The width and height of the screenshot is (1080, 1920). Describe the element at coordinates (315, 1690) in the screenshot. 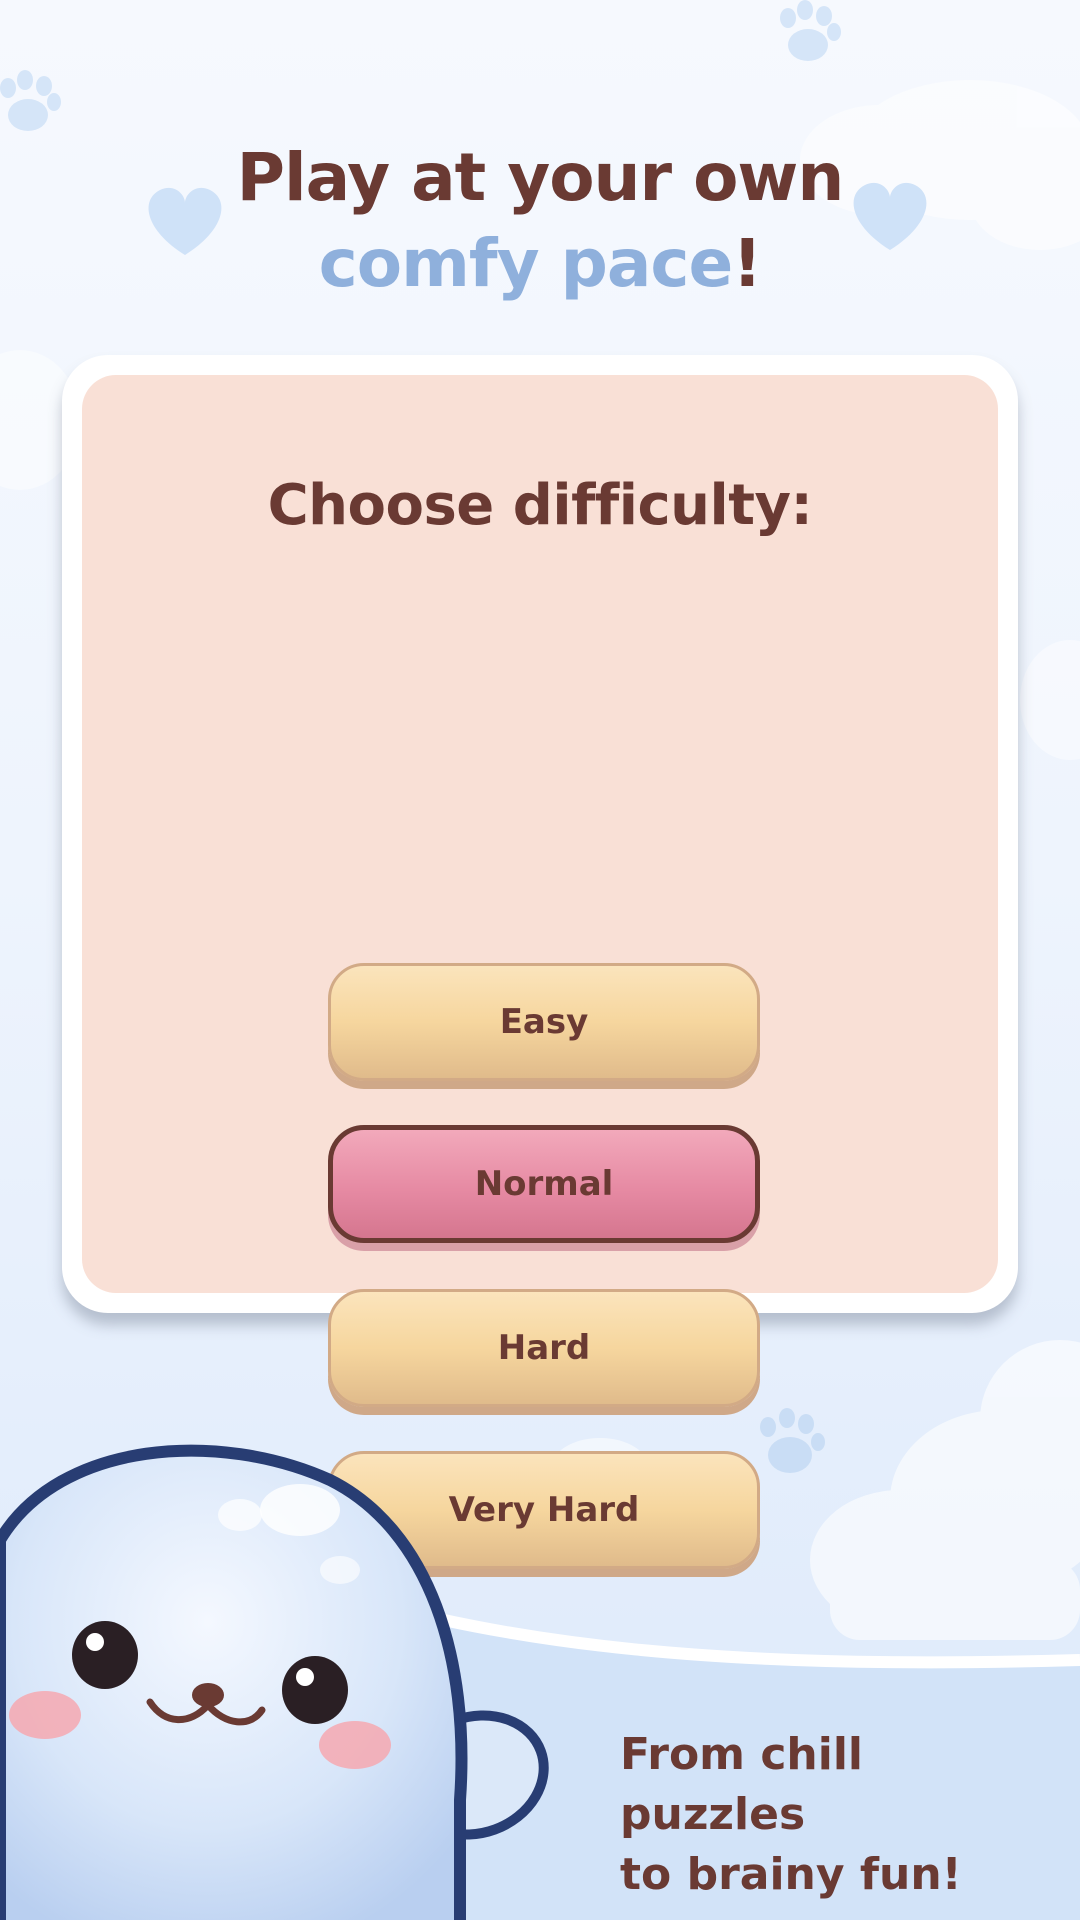

I see `seal-eye-right` at that location.